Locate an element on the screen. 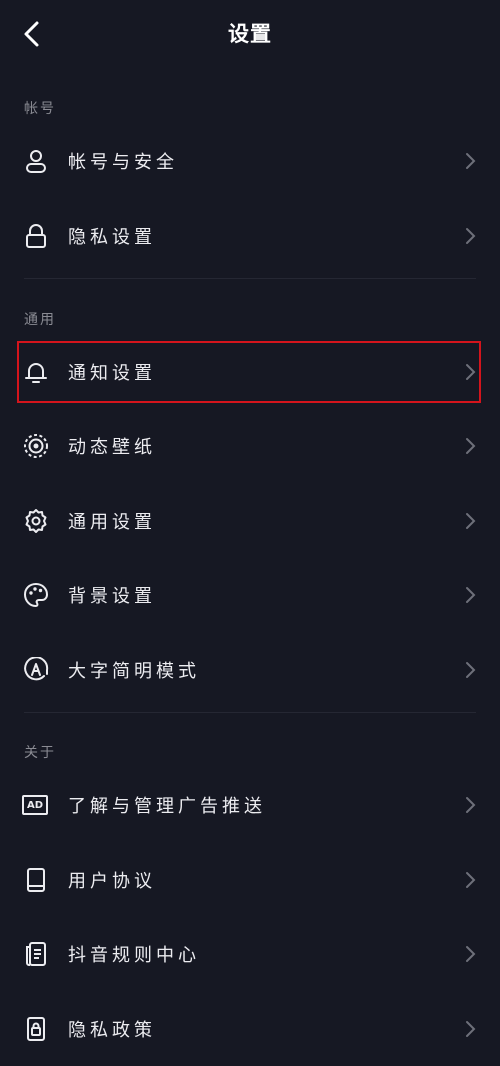 This screenshot has width=500, height=1066. document-icon is located at coordinates (36, 954).